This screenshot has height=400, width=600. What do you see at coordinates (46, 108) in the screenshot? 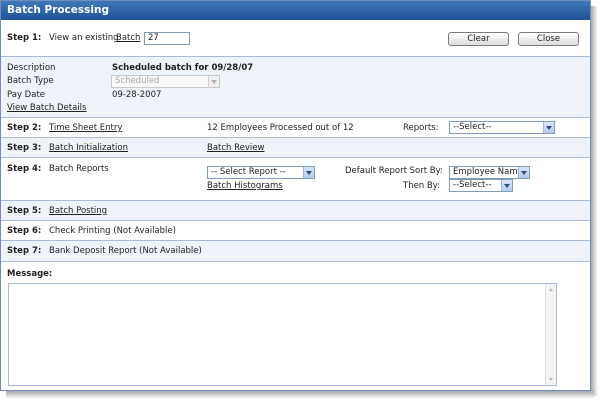
I see `view-batch-details-link: View Batch Details` at bounding box center [46, 108].